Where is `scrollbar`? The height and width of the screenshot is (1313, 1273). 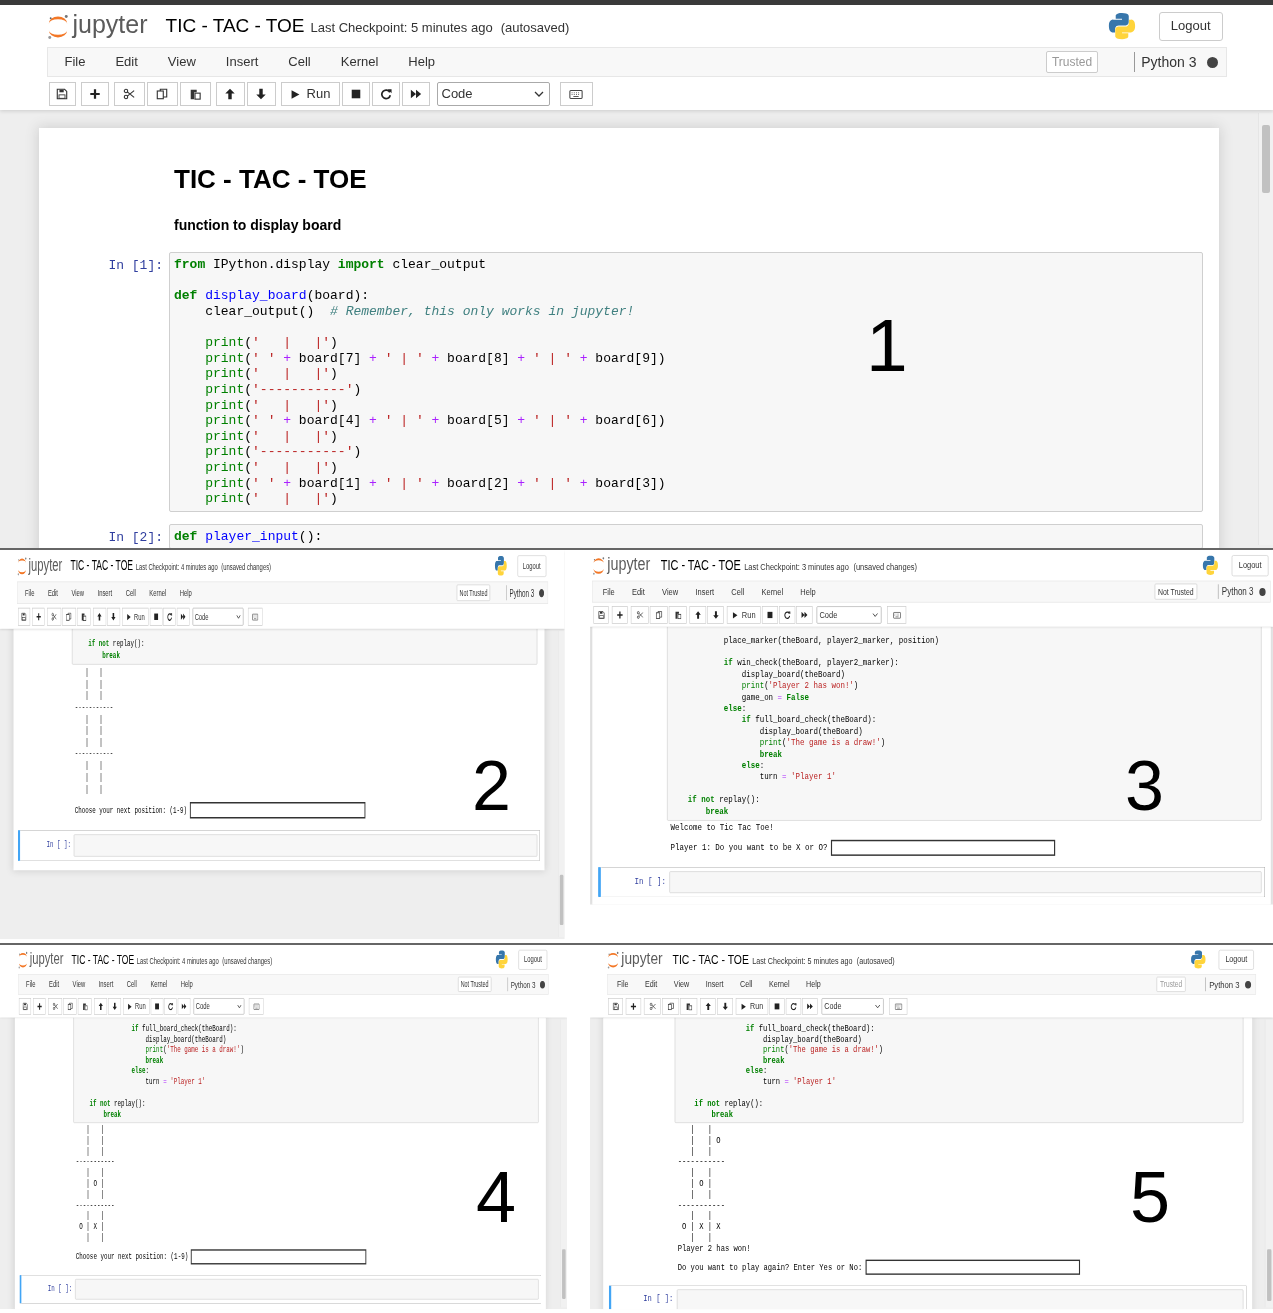 scrollbar is located at coordinates (1265, 329).